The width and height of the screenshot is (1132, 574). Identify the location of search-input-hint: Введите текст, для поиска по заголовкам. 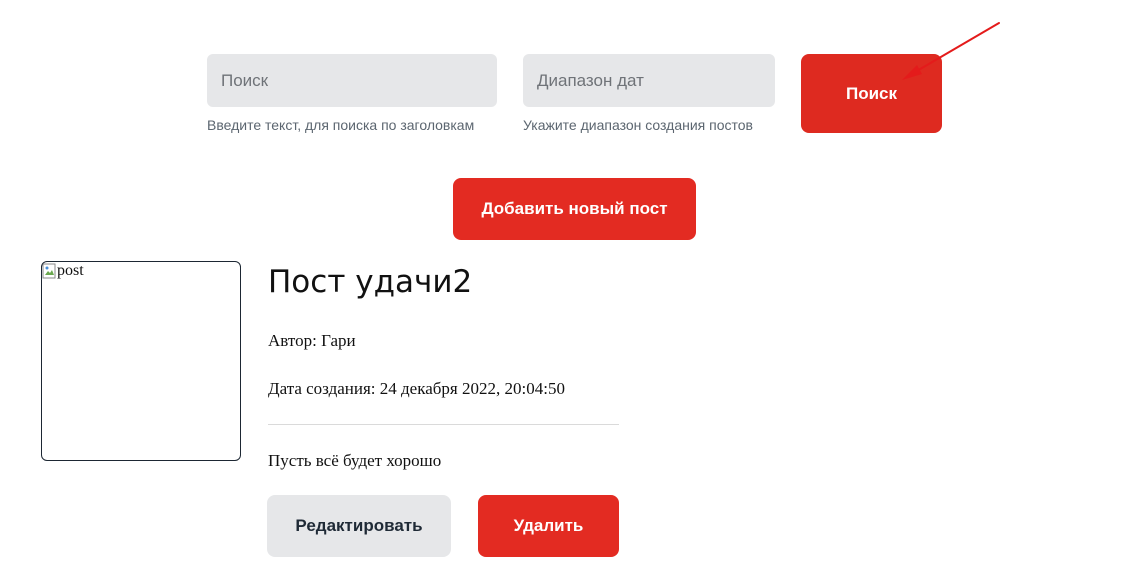
(341, 125).